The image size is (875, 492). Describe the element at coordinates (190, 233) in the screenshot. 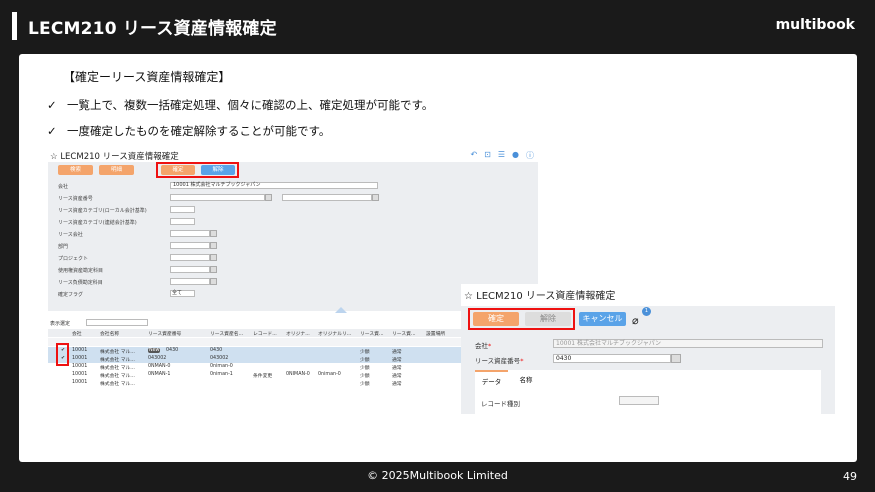

I see `lease-company-input` at that location.